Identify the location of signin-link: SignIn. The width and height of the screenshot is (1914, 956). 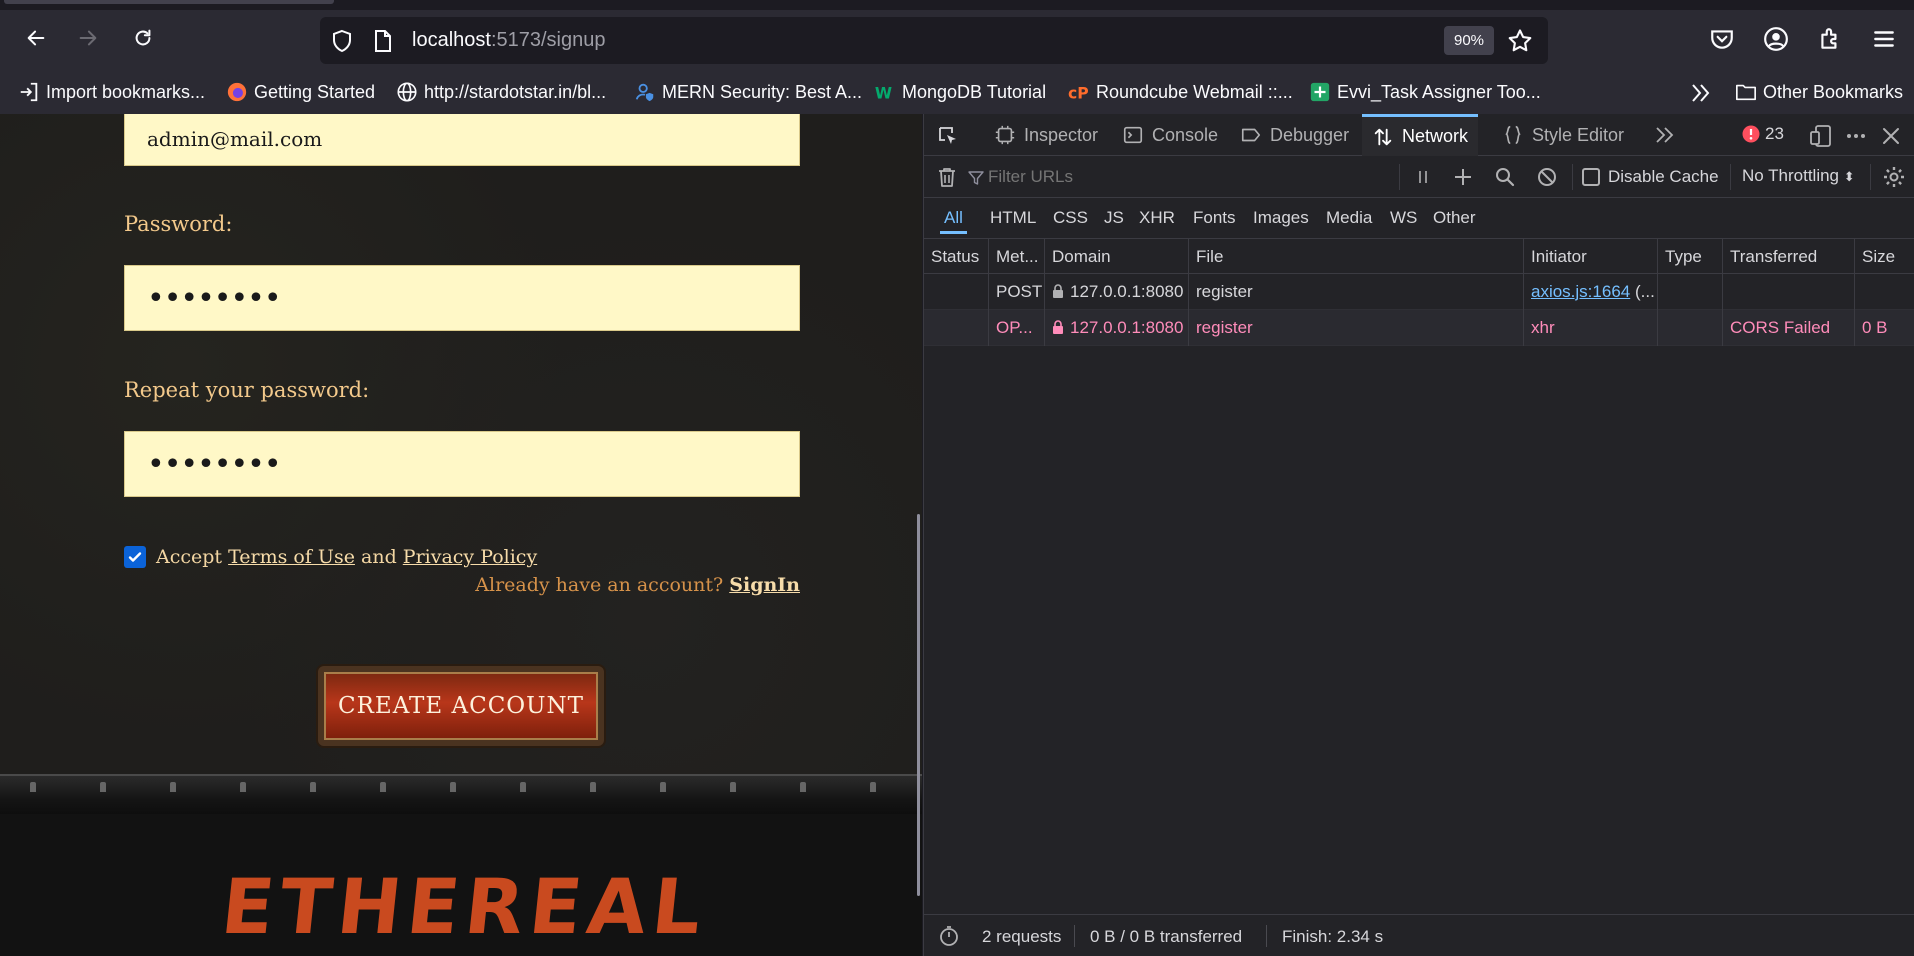
(764, 585).